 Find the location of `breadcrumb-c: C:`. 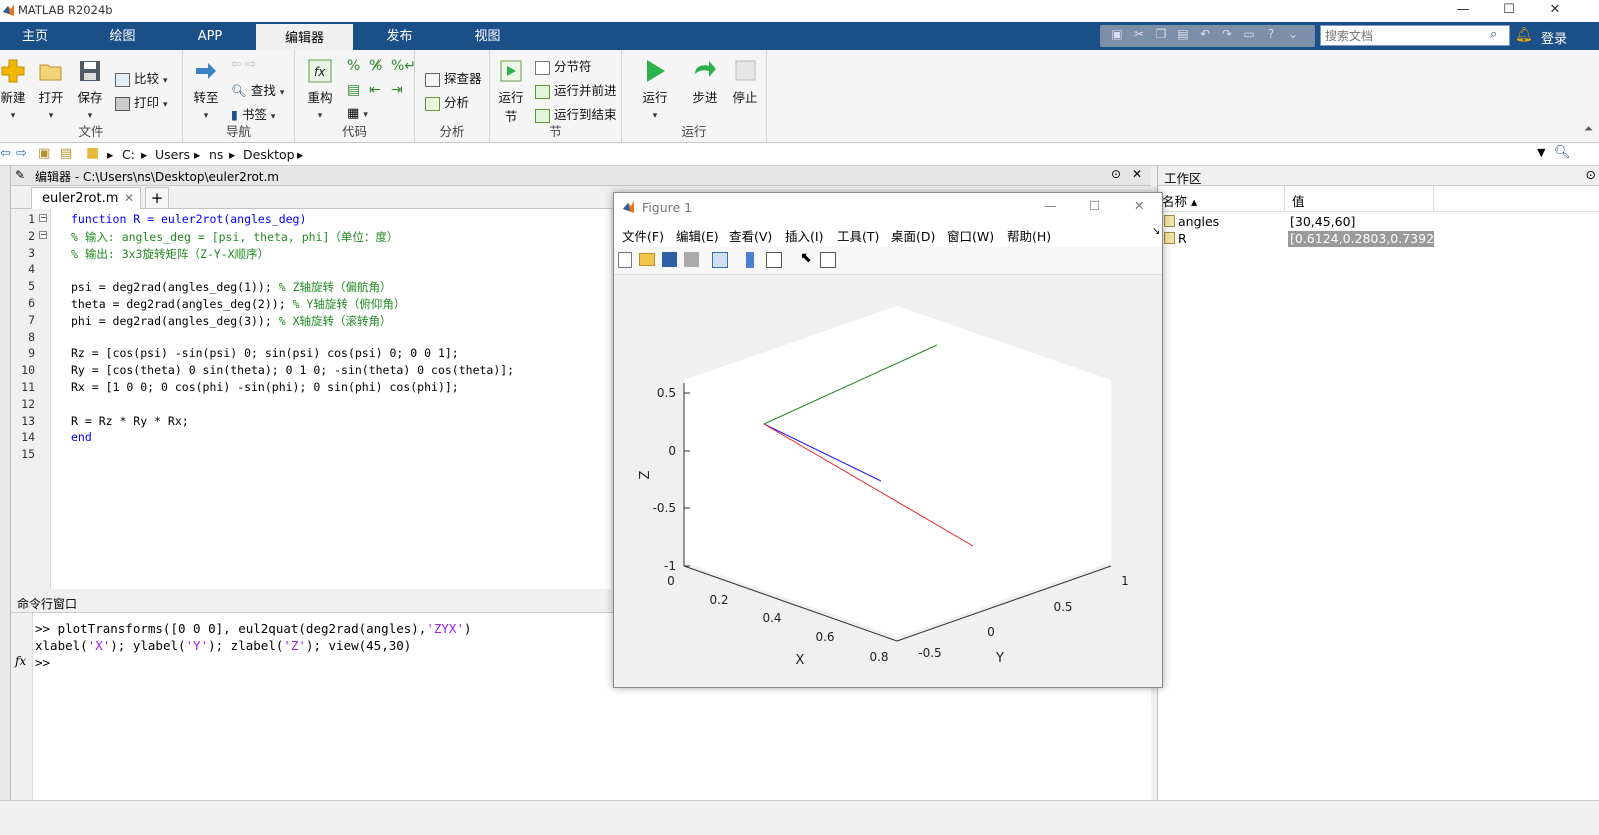

breadcrumb-c: C: is located at coordinates (128, 154).